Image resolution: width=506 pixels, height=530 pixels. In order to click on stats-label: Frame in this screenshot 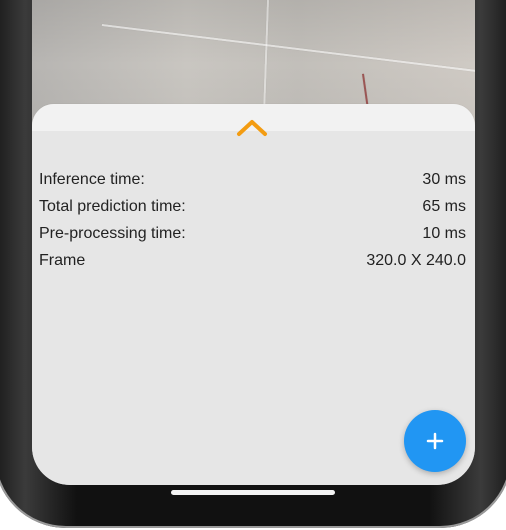, I will do `click(62, 260)`.